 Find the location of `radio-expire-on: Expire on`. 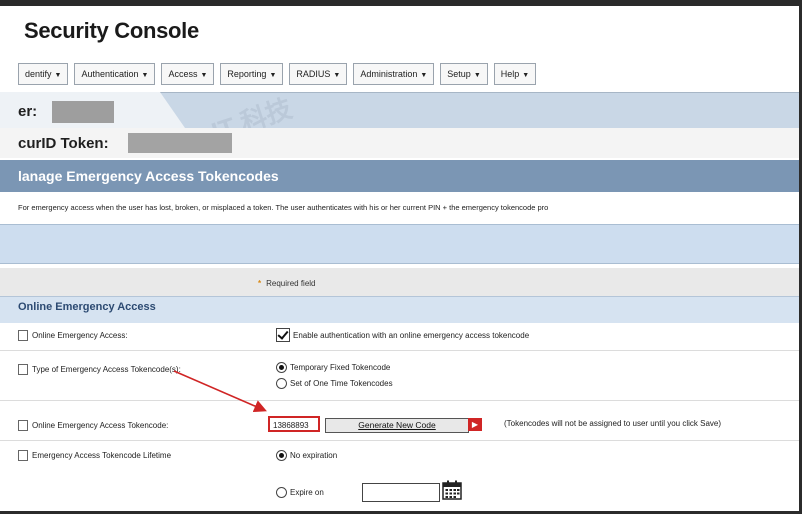

radio-expire-on: Expire on is located at coordinates (300, 492).